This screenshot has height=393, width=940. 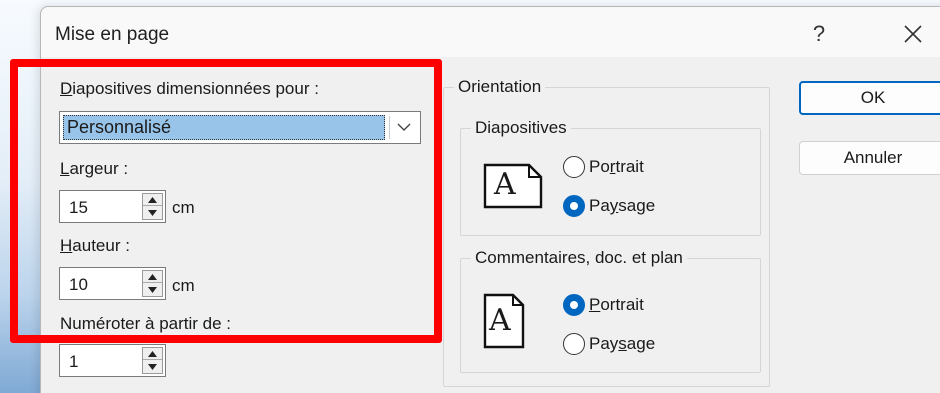 What do you see at coordinates (112, 283) in the screenshot?
I see `height-spinbox: 10` at bounding box center [112, 283].